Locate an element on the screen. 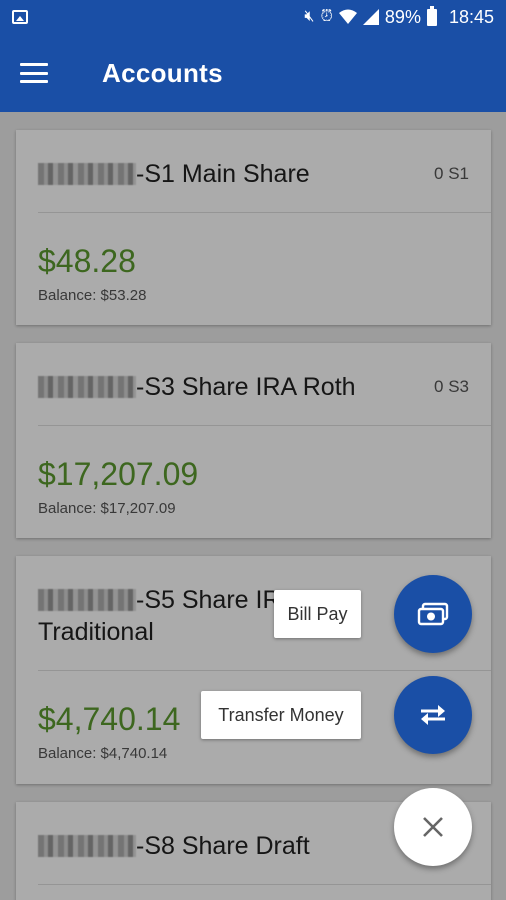 Image resolution: width=506 pixels, height=900 pixels. hamburger-menu-icon is located at coordinates (34, 73).